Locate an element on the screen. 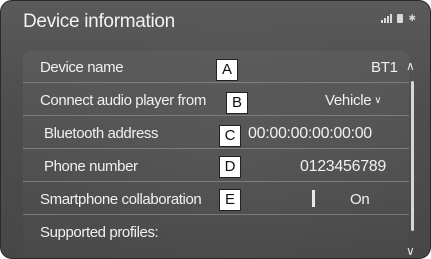  chevron-up-icon: ∧ is located at coordinates (410, 66).